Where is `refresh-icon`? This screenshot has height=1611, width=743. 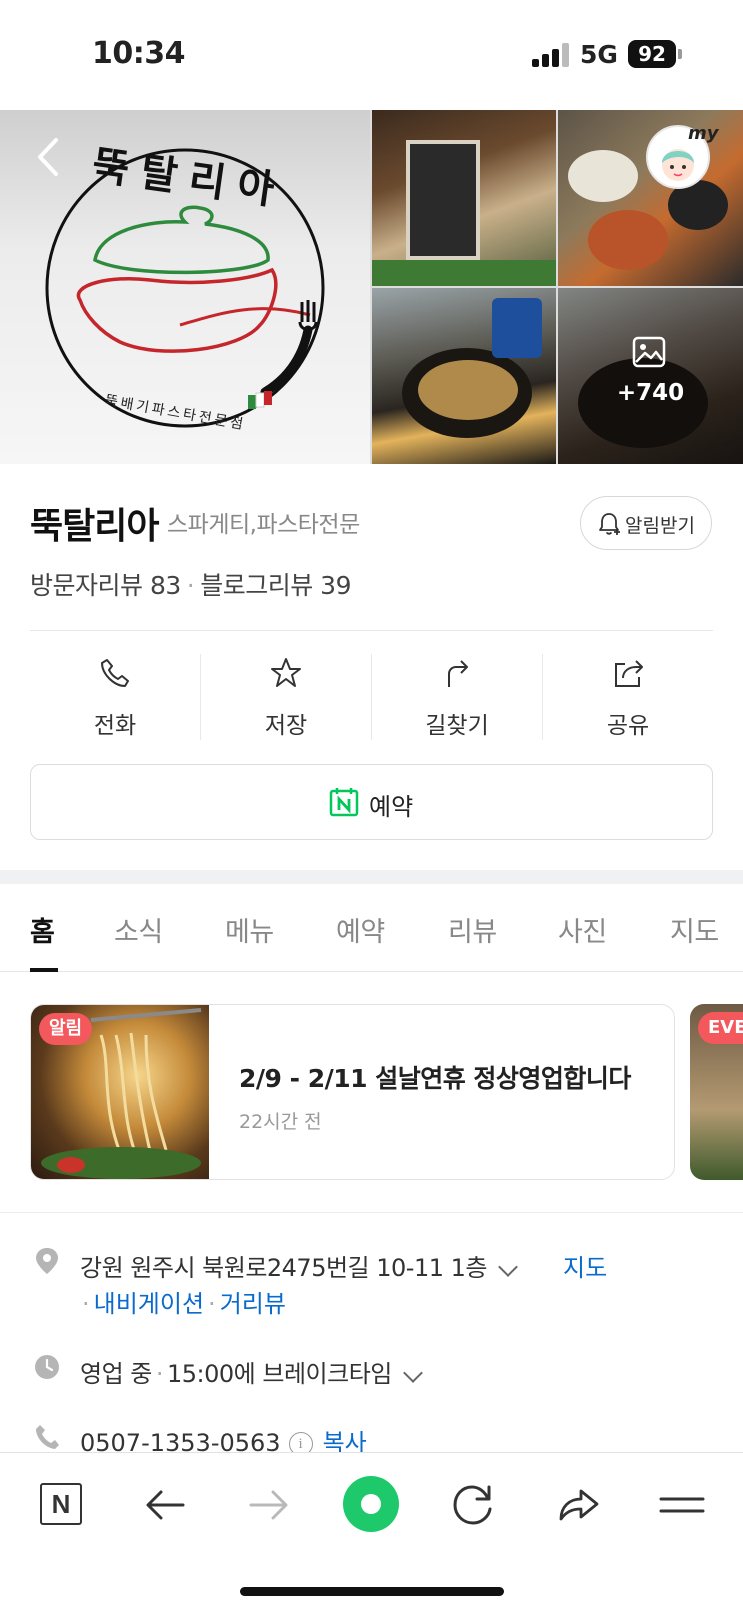
refresh-icon is located at coordinates (474, 1505).